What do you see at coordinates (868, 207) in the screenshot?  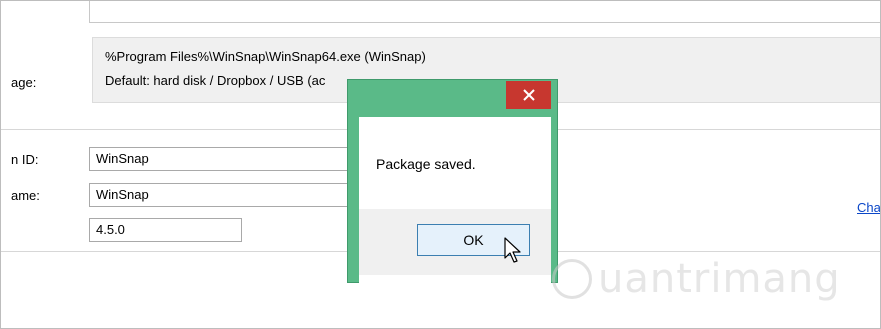 I see `change-link: Cha` at bounding box center [868, 207].